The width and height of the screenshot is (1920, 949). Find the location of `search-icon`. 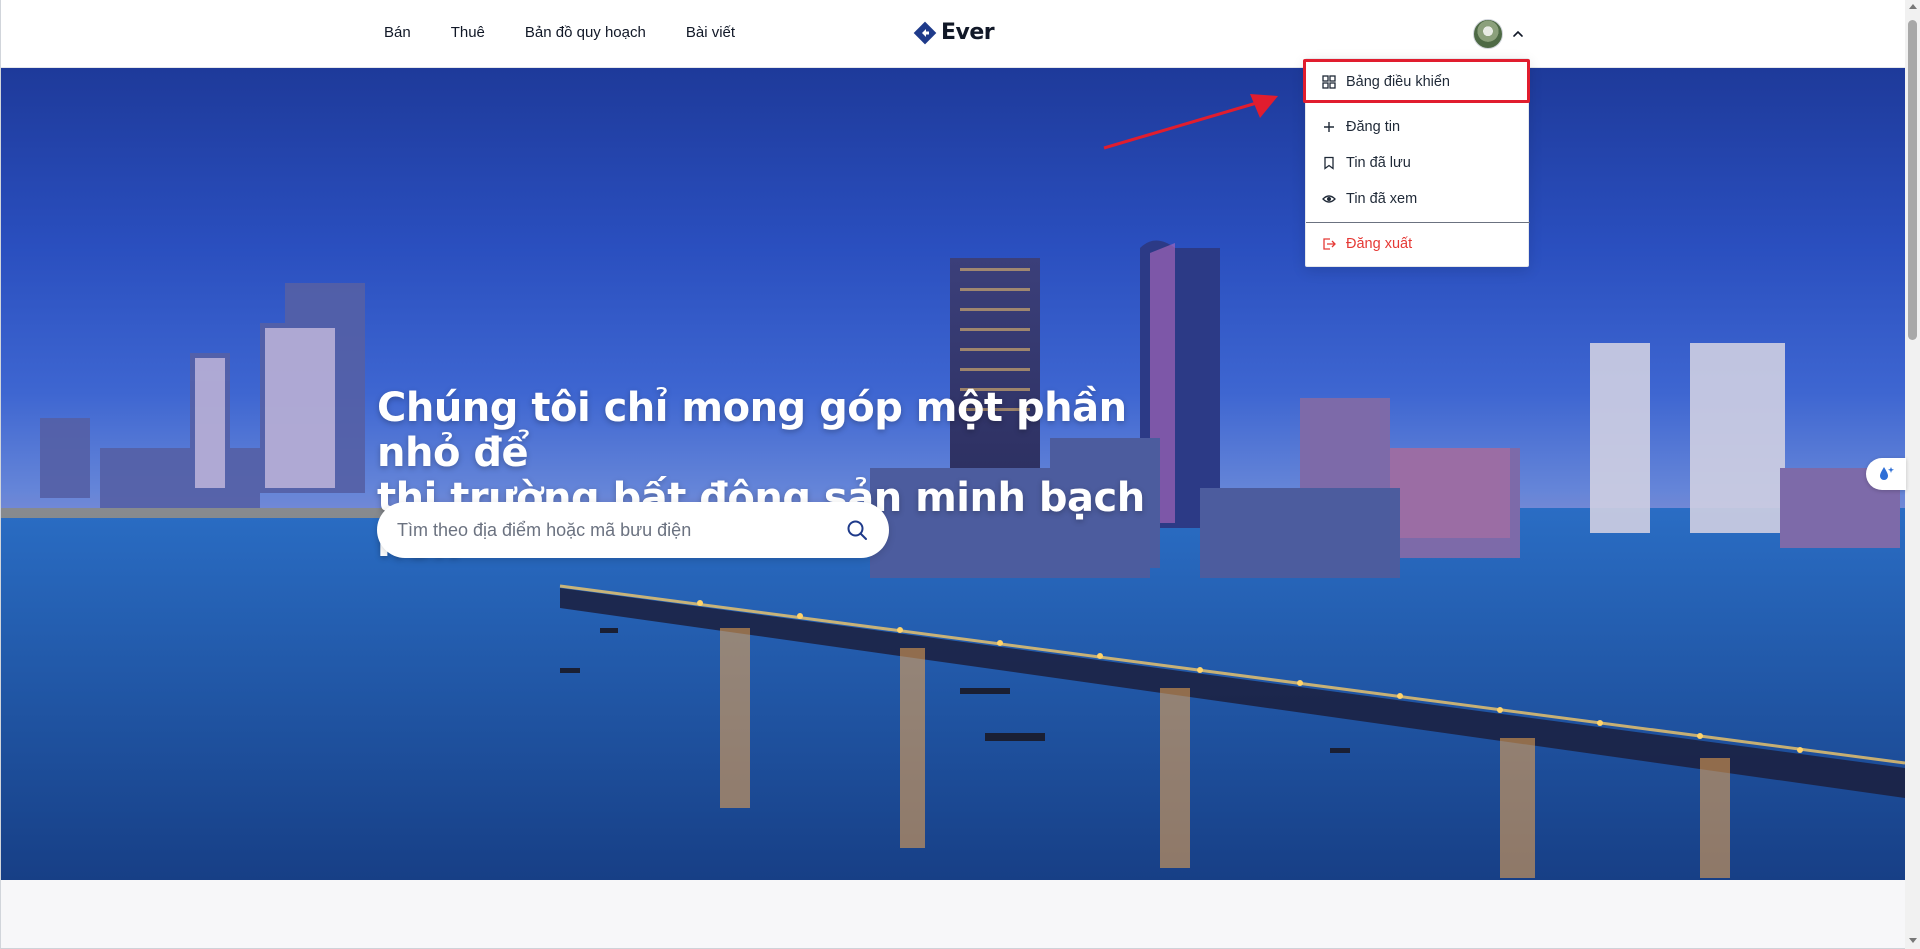

search-icon is located at coordinates (857, 530).